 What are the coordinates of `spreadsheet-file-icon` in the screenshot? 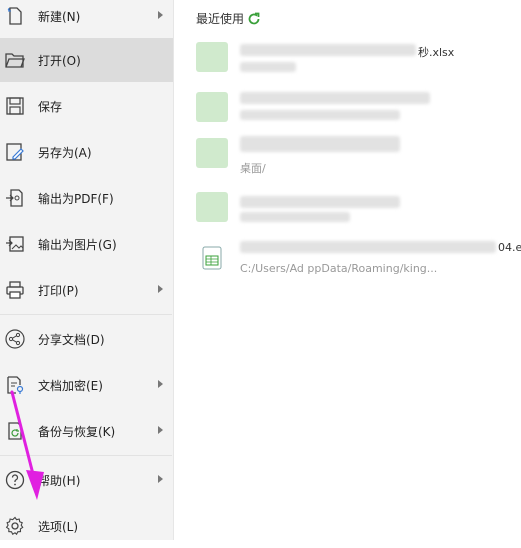 It's located at (212, 258).